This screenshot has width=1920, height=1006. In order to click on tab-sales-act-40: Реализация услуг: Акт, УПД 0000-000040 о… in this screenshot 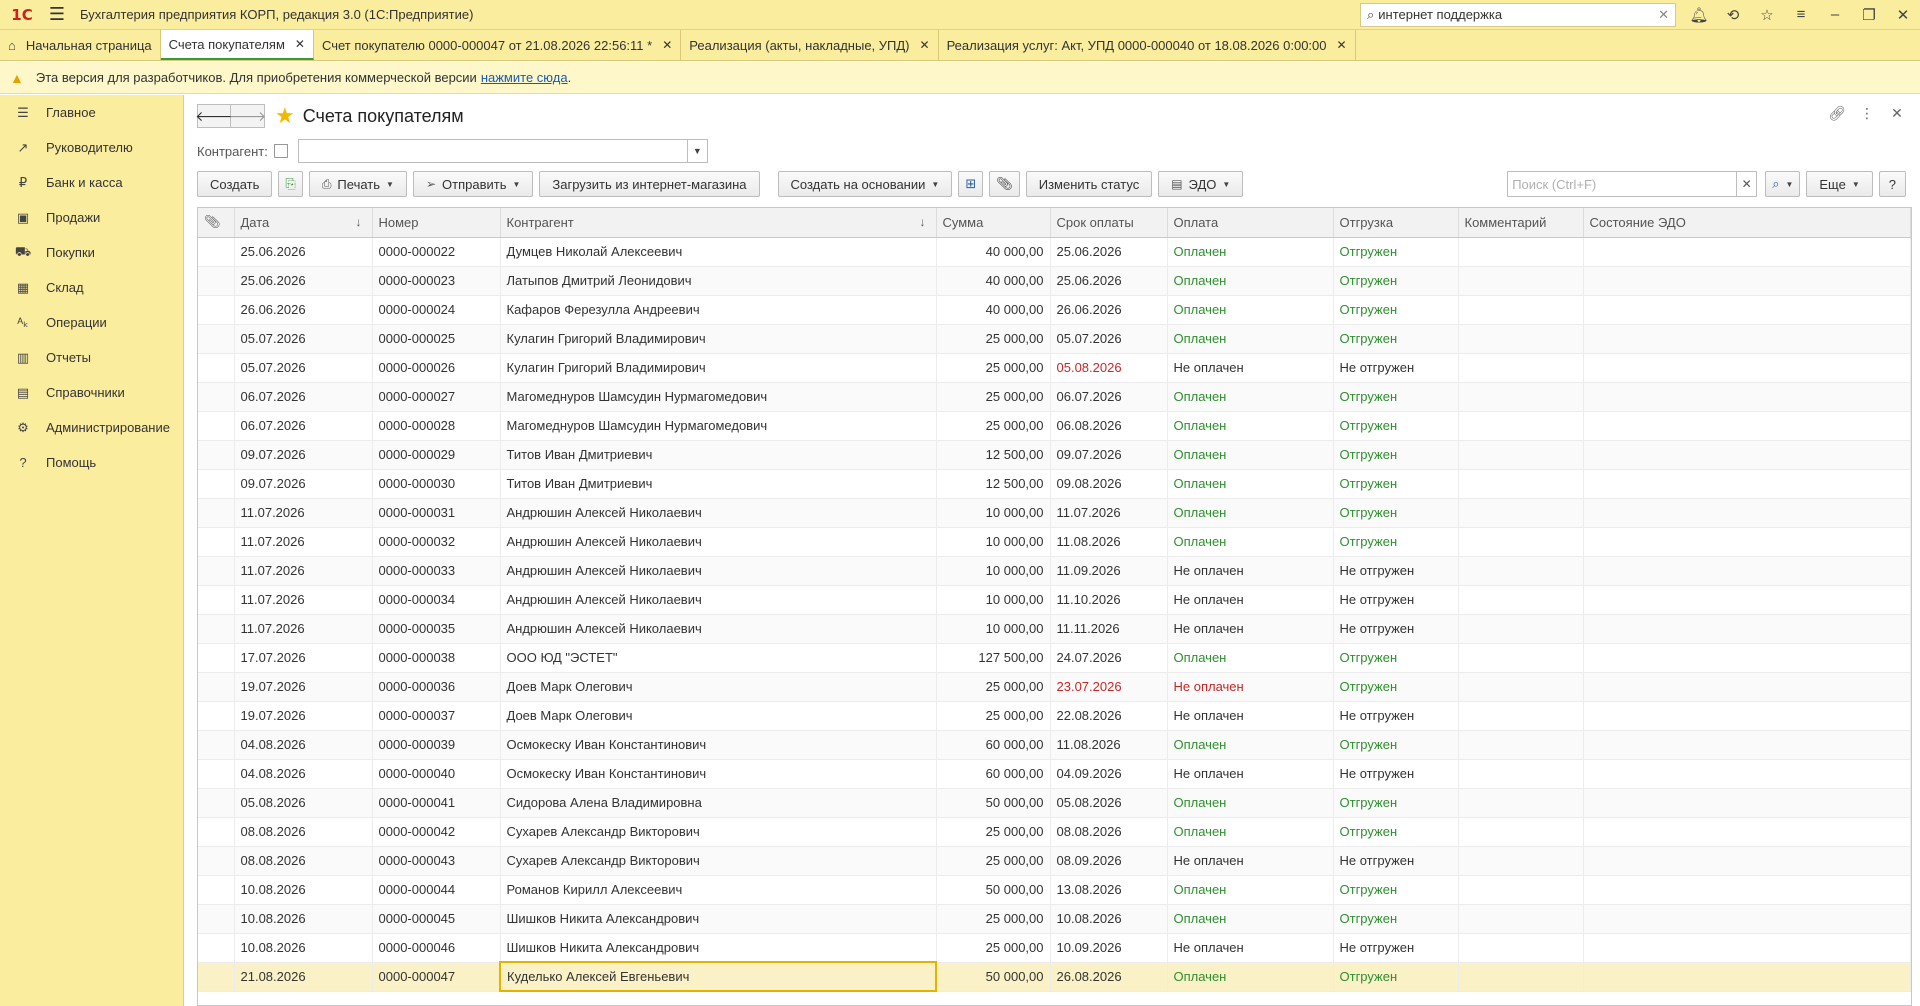, I will do `click(1147, 45)`.